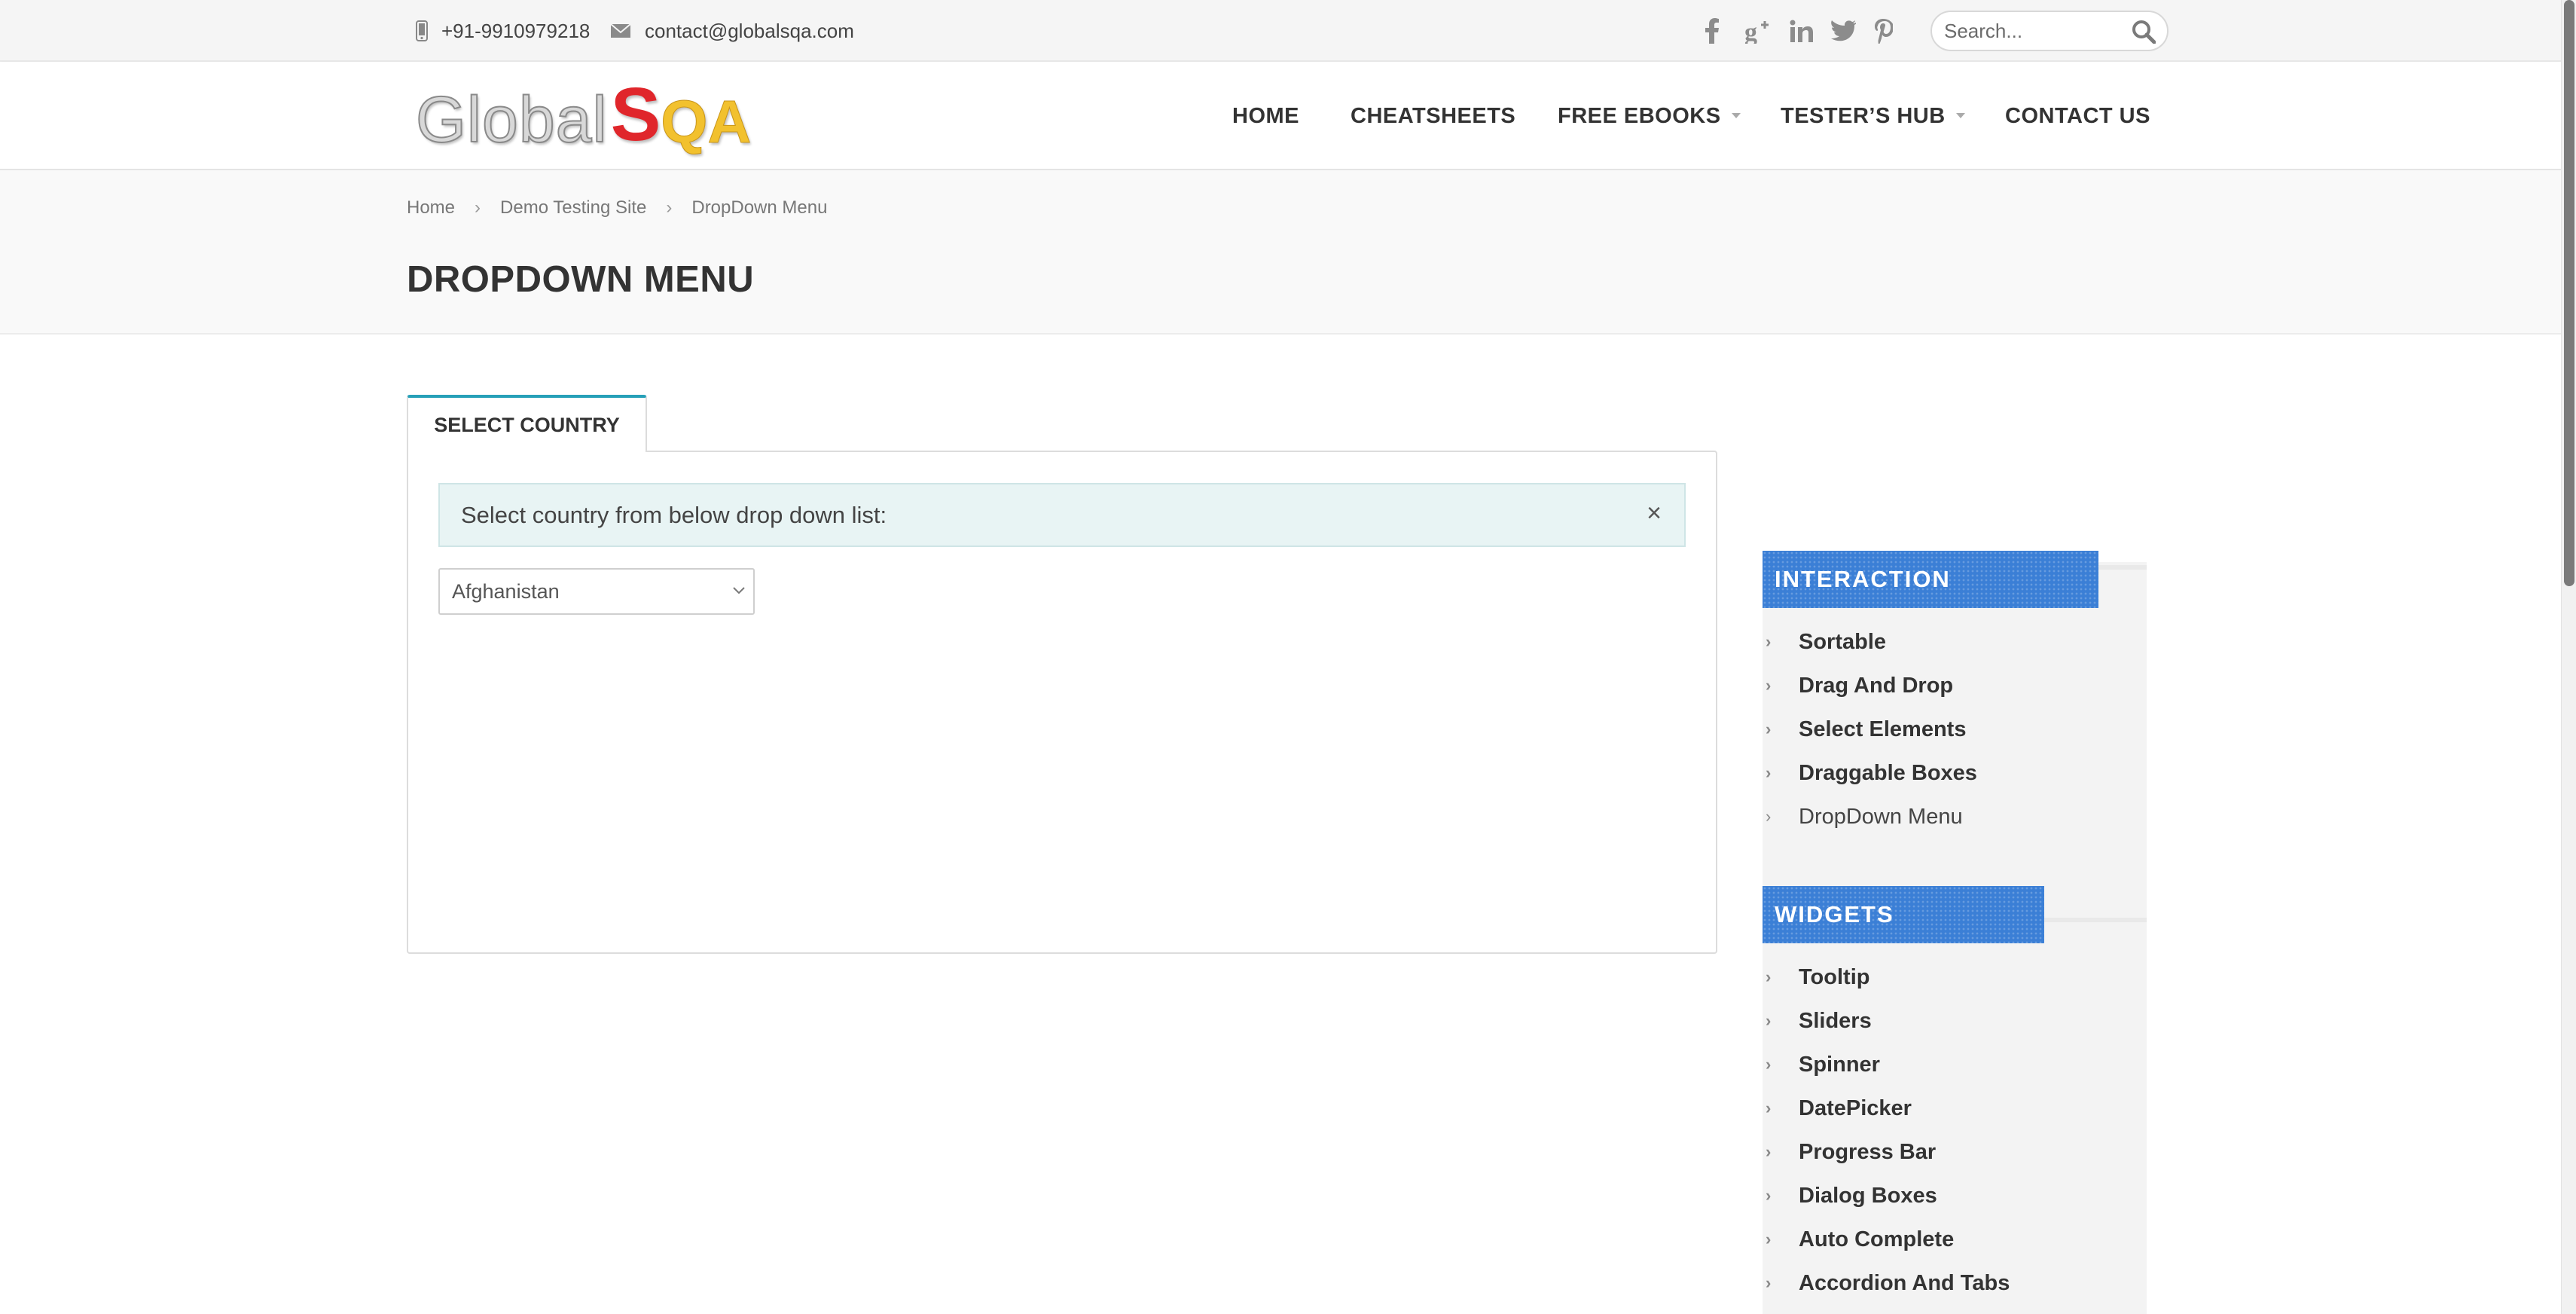 Image resolution: width=2576 pixels, height=1314 pixels. I want to click on pinterest-link, so click(1883, 31).